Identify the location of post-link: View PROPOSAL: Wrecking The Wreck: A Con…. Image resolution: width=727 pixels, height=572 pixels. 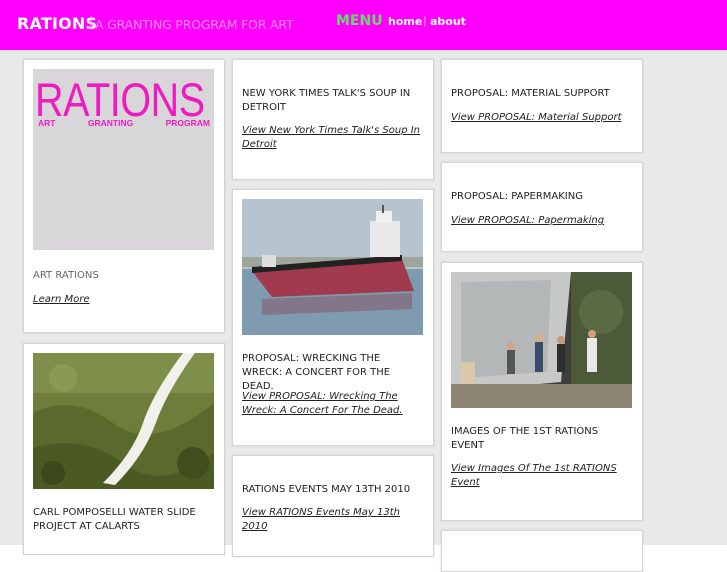
(333, 404).